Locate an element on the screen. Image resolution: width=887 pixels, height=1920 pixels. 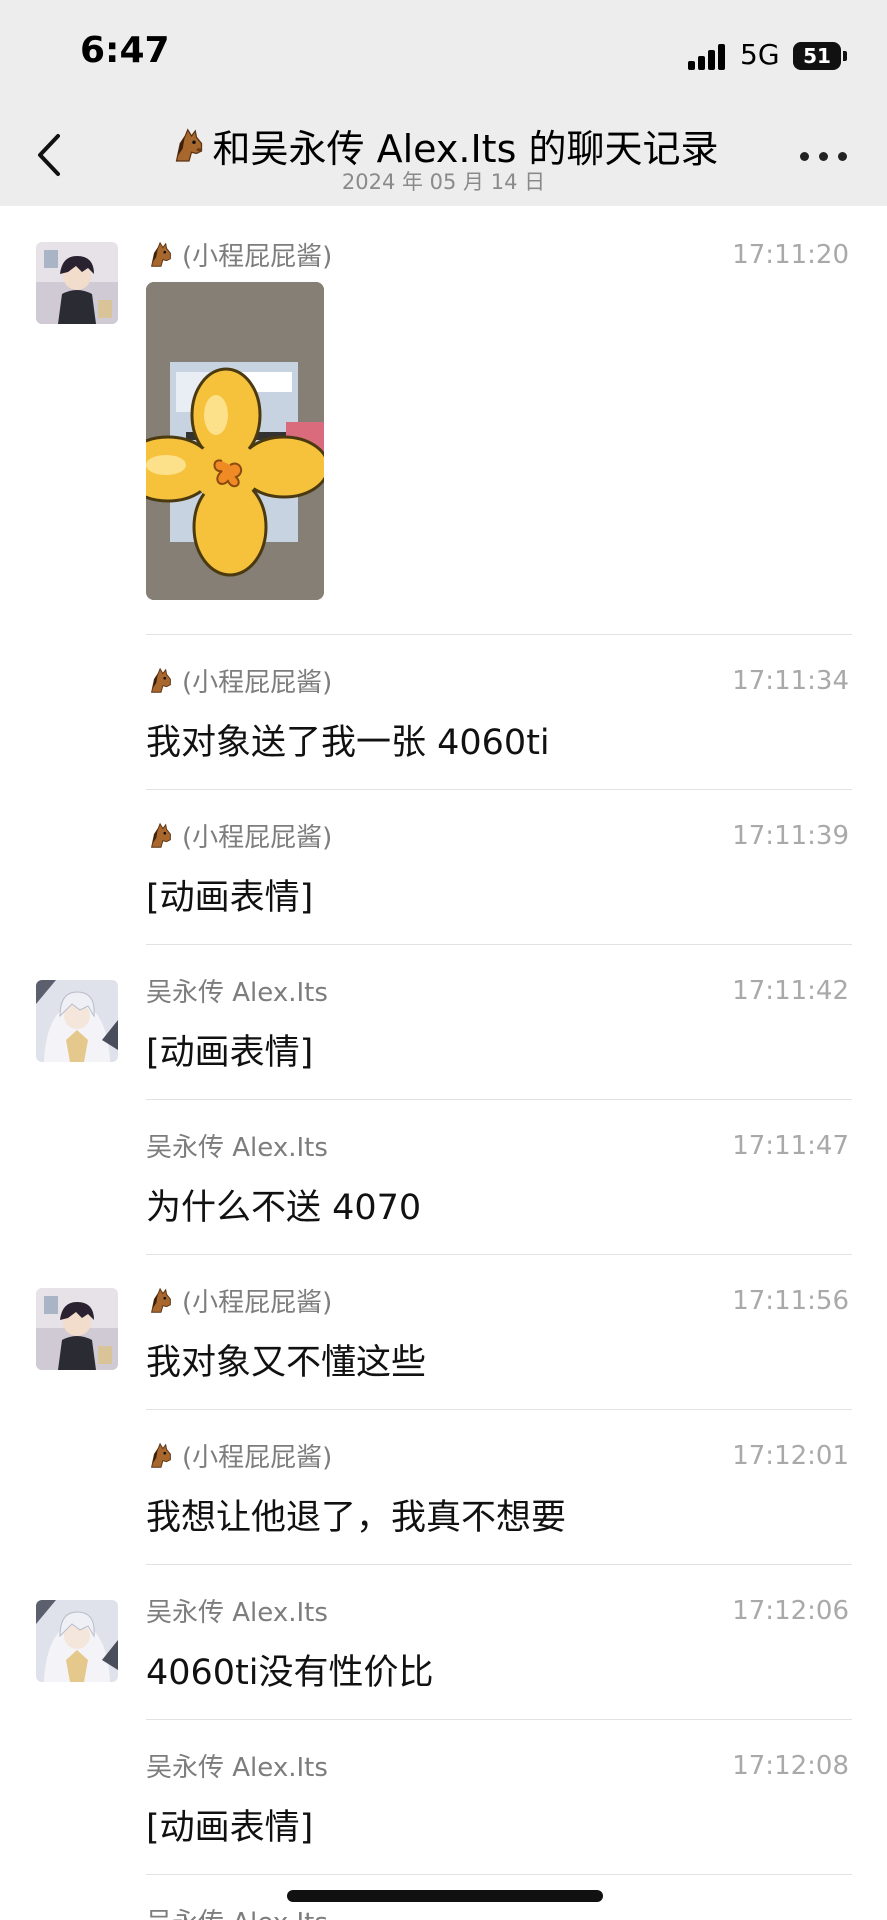
home-indicator is located at coordinates (445, 1896).